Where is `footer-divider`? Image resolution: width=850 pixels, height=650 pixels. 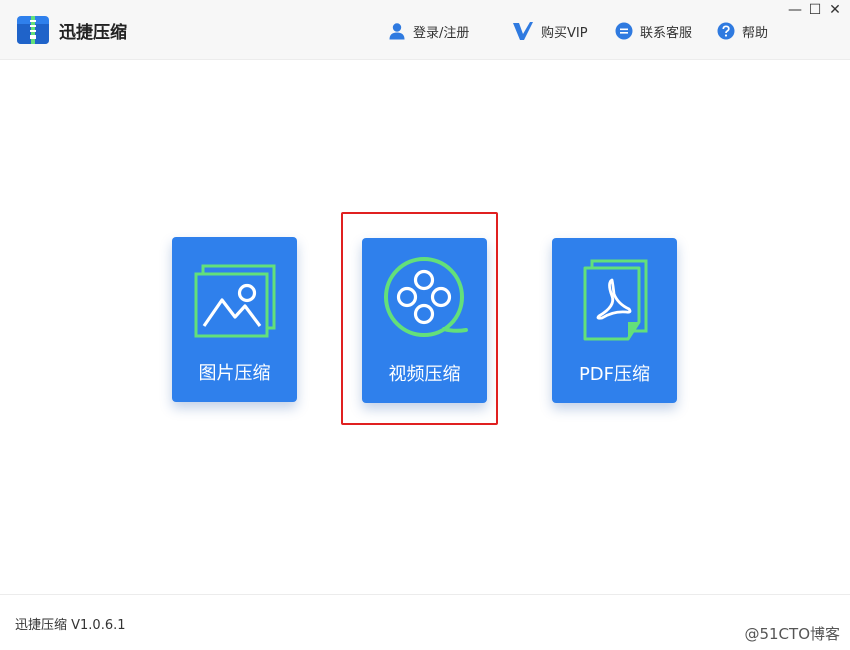 footer-divider is located at coordinates (425, 594).